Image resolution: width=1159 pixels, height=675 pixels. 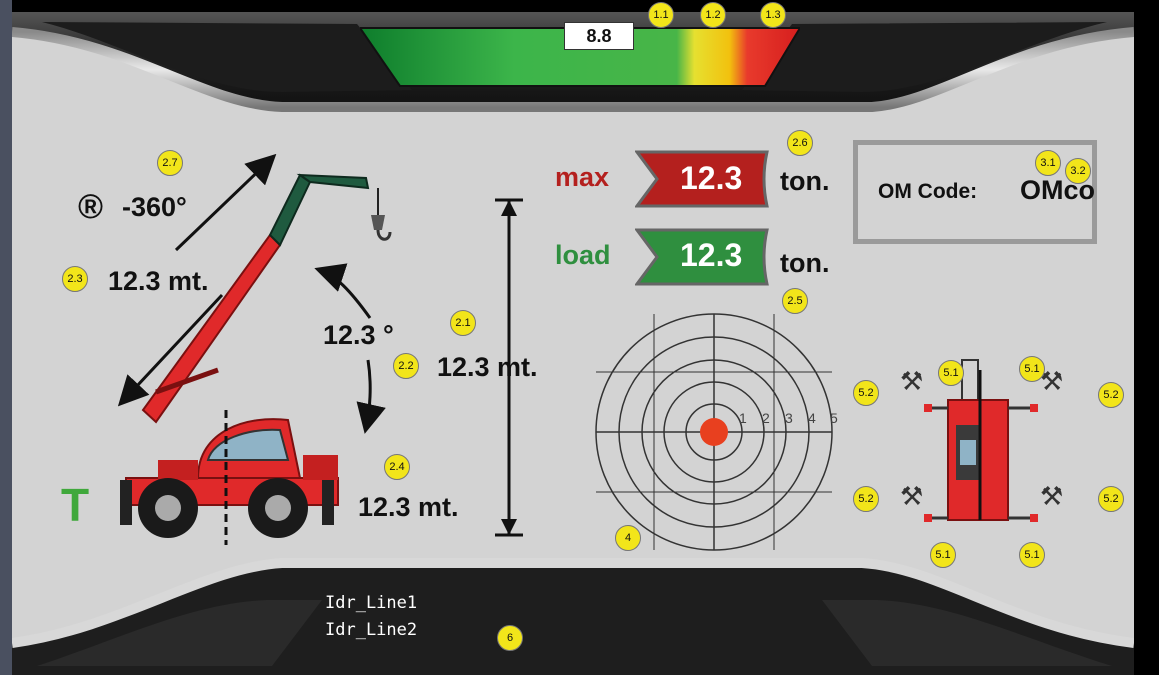 What do you see at coordinates (800, 143) in the screenshot?
I see `callout-2-6: 2.6` at bounding box center [800, 143].